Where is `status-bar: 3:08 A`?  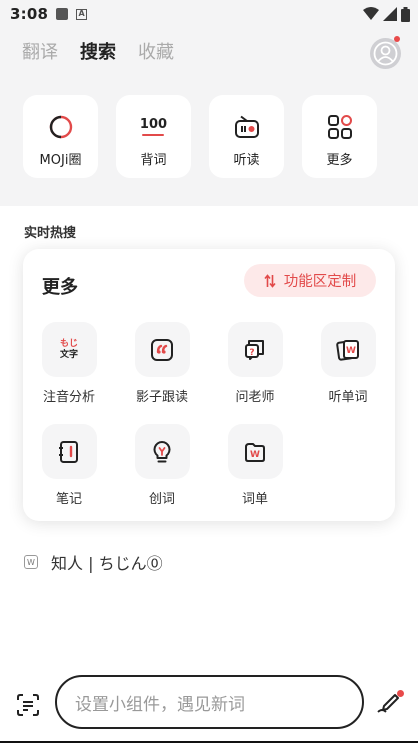
status-bar: 3:08 A is located at coordinates (209, 14).